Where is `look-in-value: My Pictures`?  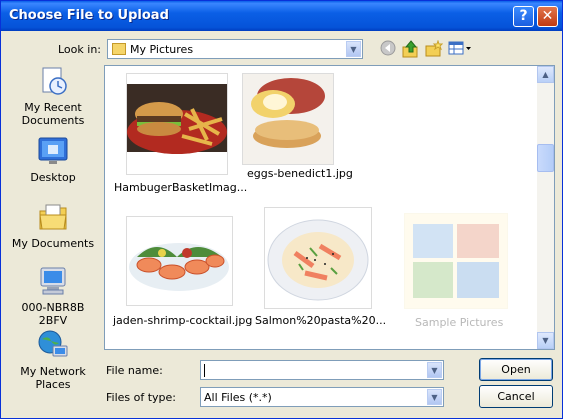
look-in-value: My Pictures is located at coordinates (162, 49).